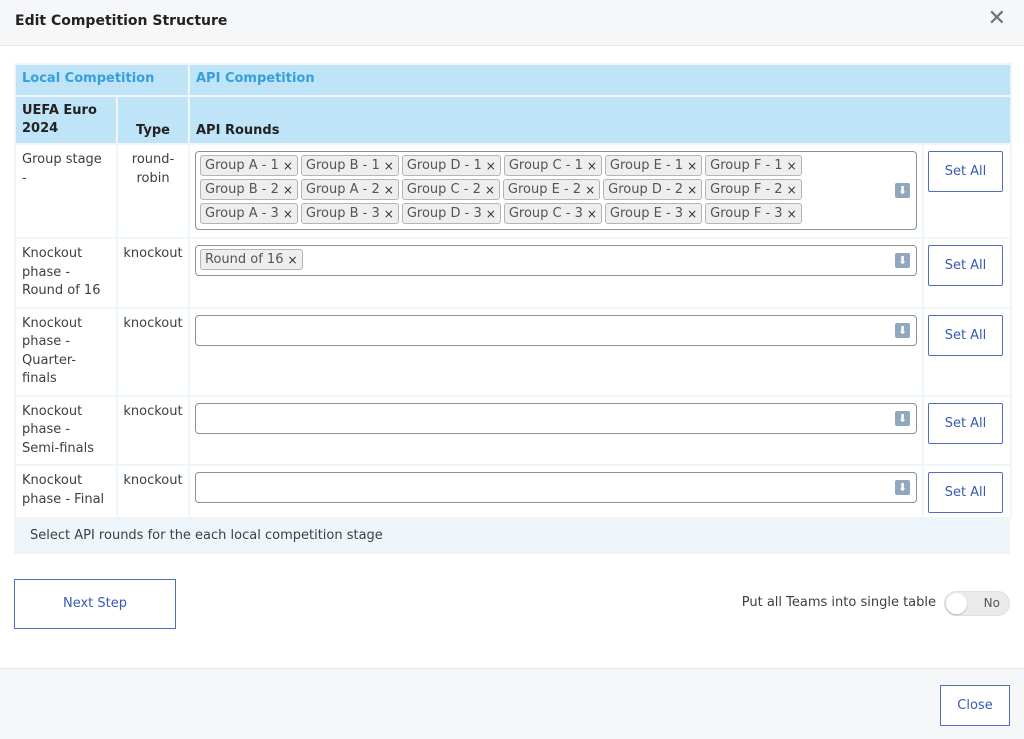 The image size is (1024, 739). Describe the element at coordinates (66, 273) in the screenshot. I see `stage-name: Knockout phase - Round of 16` at that location.